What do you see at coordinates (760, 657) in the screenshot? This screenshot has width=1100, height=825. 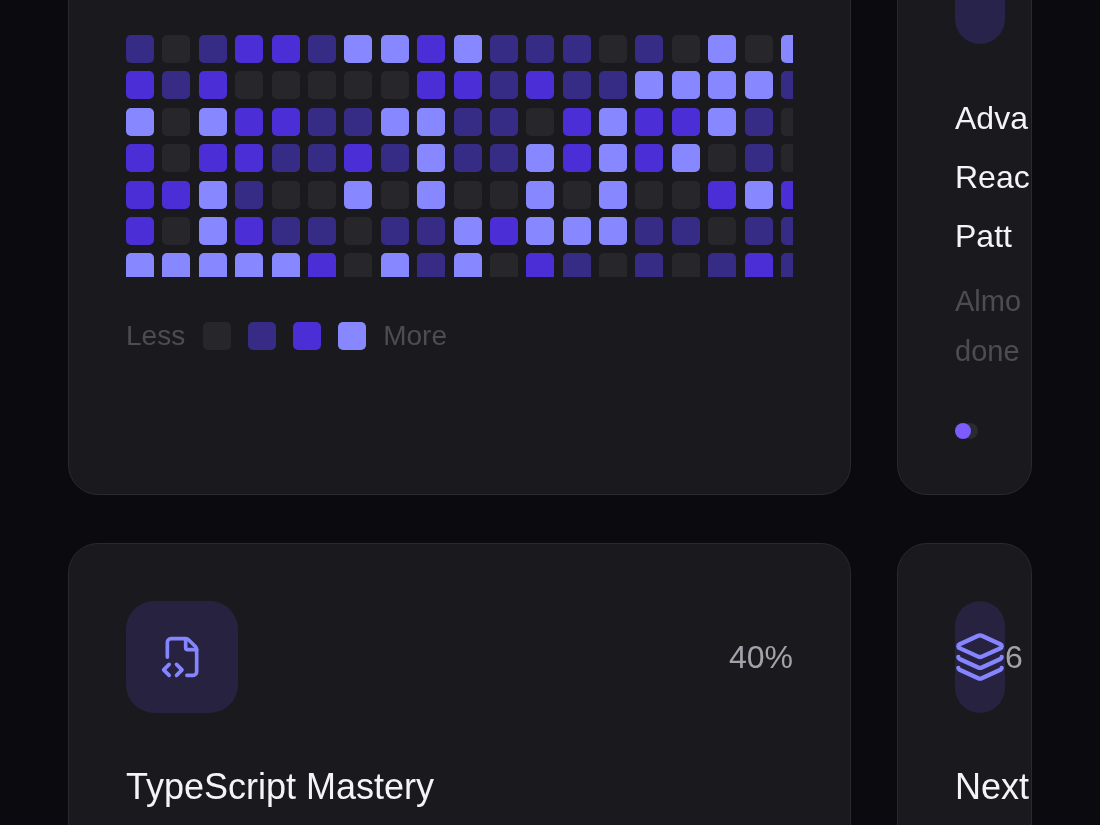 I see `progress-percent: 40%` at bounding box center [760, 657].